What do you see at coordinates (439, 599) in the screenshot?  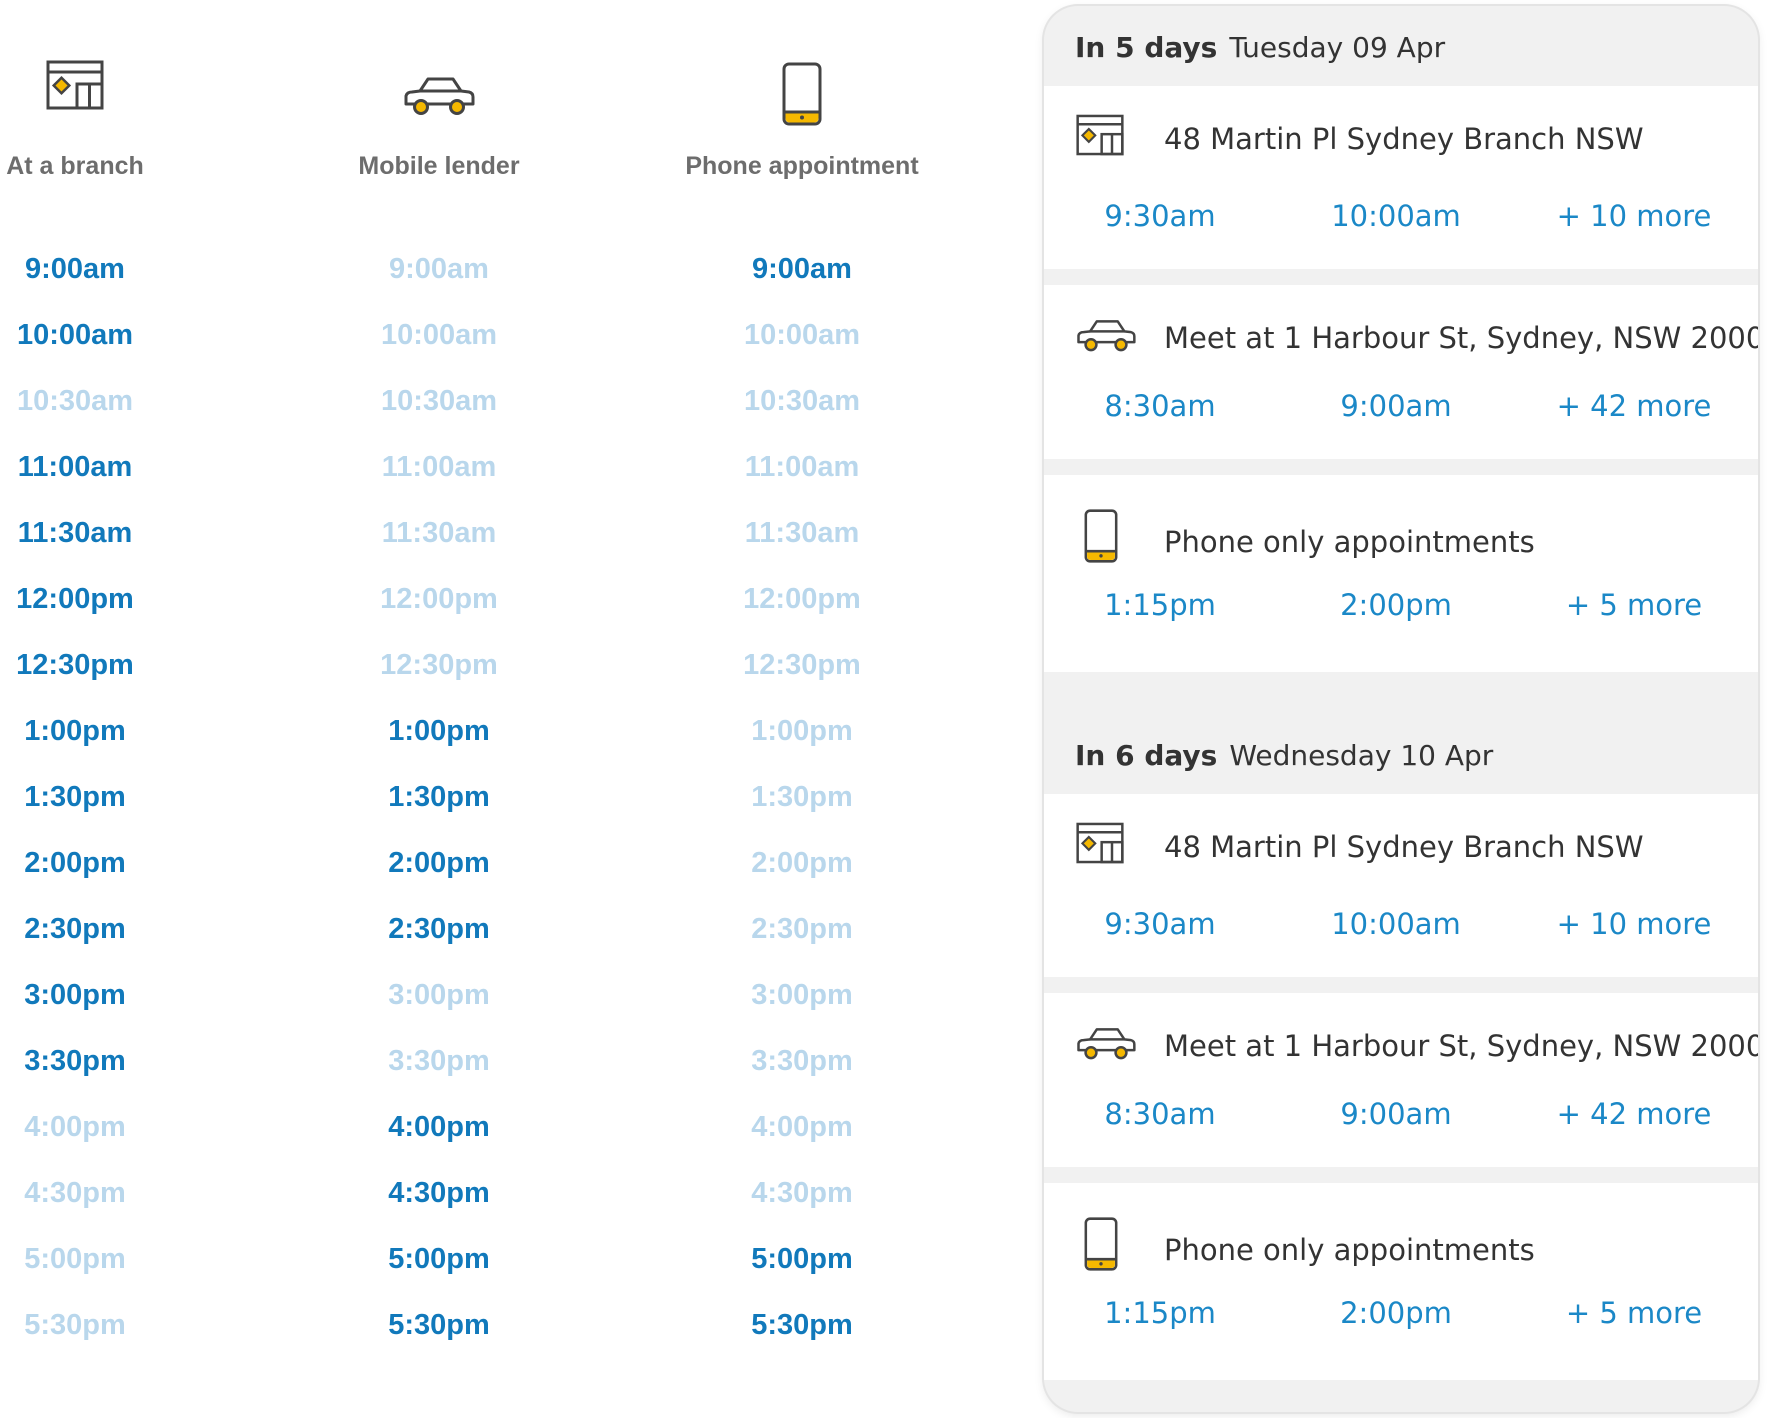 I see `time-slot-unavailable: 12:00pm` at bounding box center [439, 599].